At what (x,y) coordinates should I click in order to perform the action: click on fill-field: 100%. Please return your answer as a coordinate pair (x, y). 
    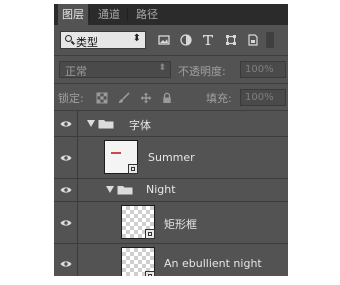
    Looking at the image, I should click on (263, 97).